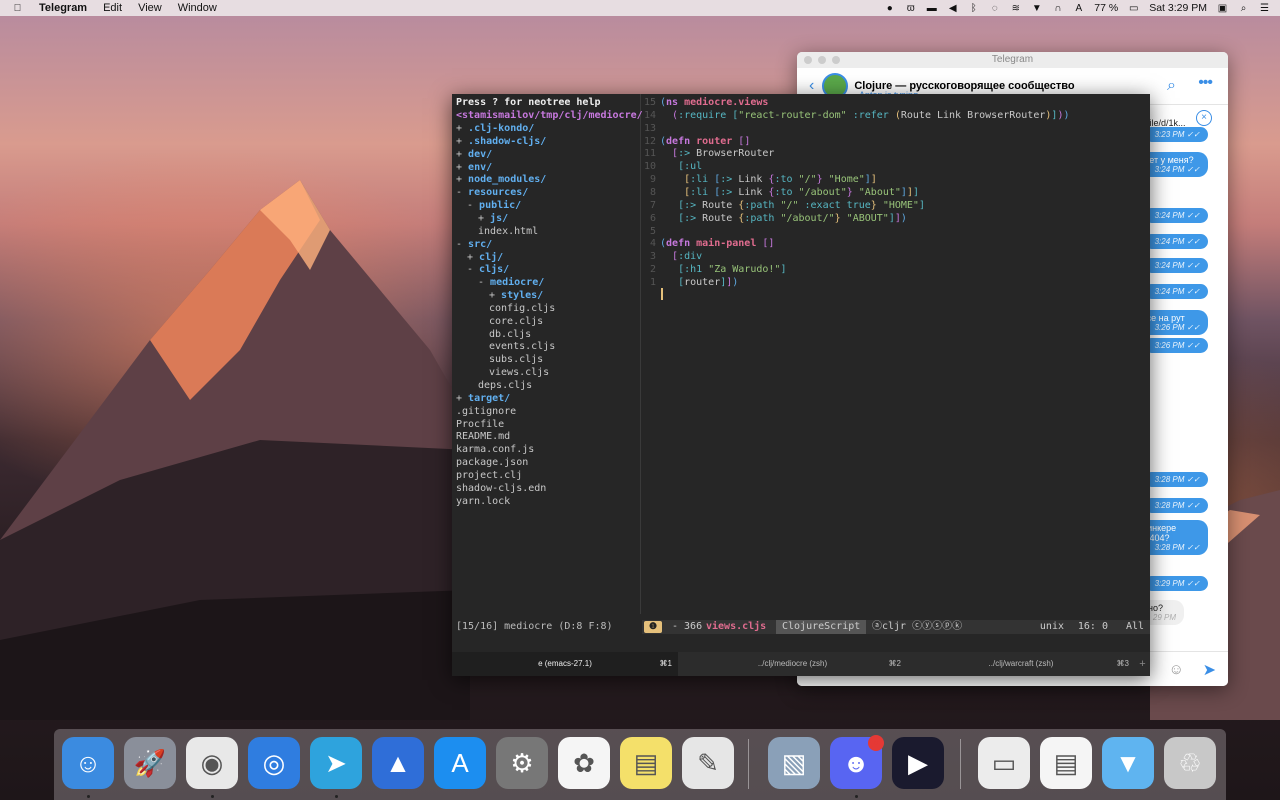  I want to click on search-icon: ⌕, so click(1171, 86).